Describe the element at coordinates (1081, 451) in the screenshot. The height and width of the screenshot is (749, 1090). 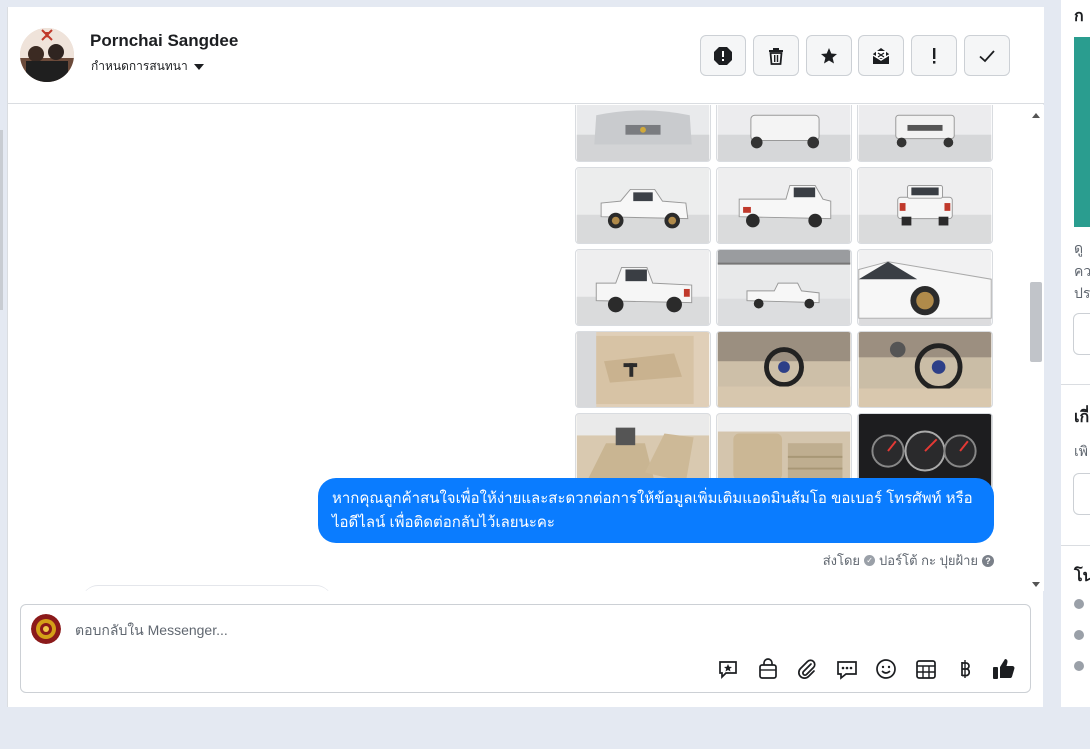
I see `panel-text-clipped: เพิ` at that location.